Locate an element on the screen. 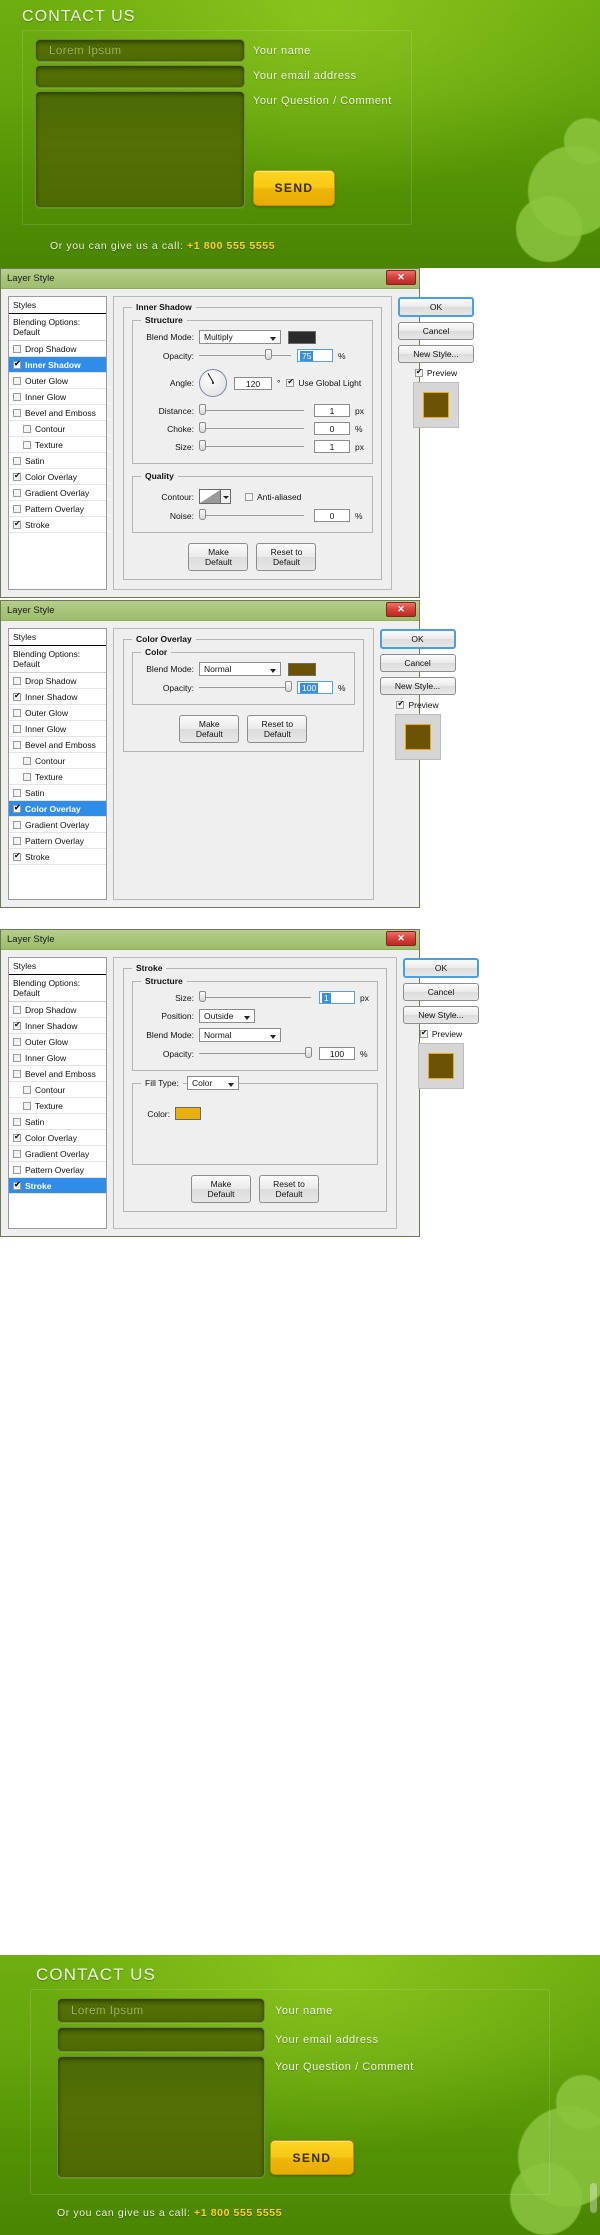 This screenshot has height=2235, width=600. email-input is located at coordinates (161, 2039).